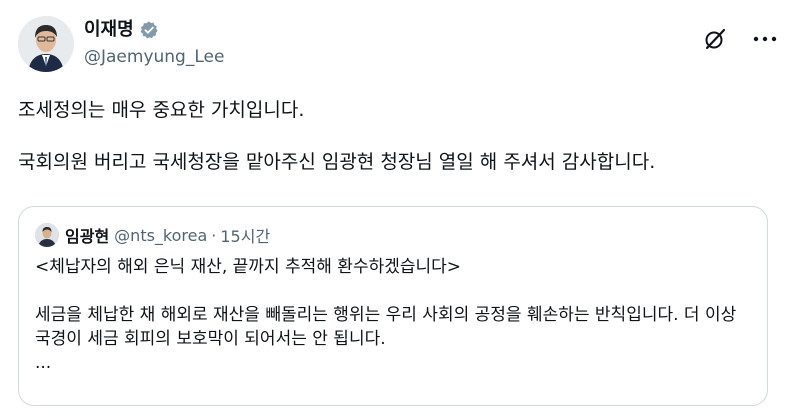 This screenshot has width=800, height=416. Describe the element at coordinates (87, 236) in the screenshot. I see `quoted-author-name: 임광현` at that location.